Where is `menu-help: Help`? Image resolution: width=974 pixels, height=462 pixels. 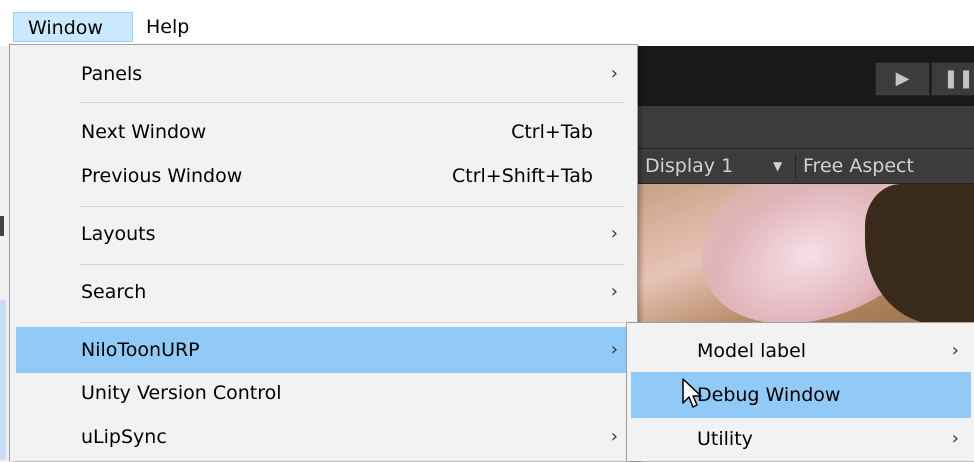
menu-help: Help is located at coordinates (173, 27).